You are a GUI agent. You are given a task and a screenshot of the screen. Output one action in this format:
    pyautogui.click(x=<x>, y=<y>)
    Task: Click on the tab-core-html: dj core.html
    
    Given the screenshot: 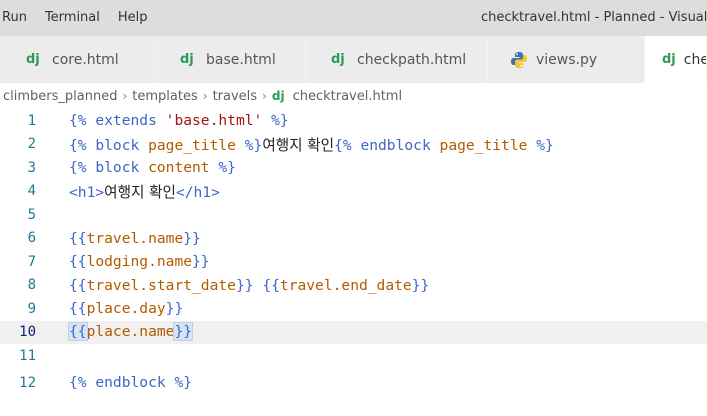 What is the action you would take?
    pyautogui.click(x=77, y=59)
    